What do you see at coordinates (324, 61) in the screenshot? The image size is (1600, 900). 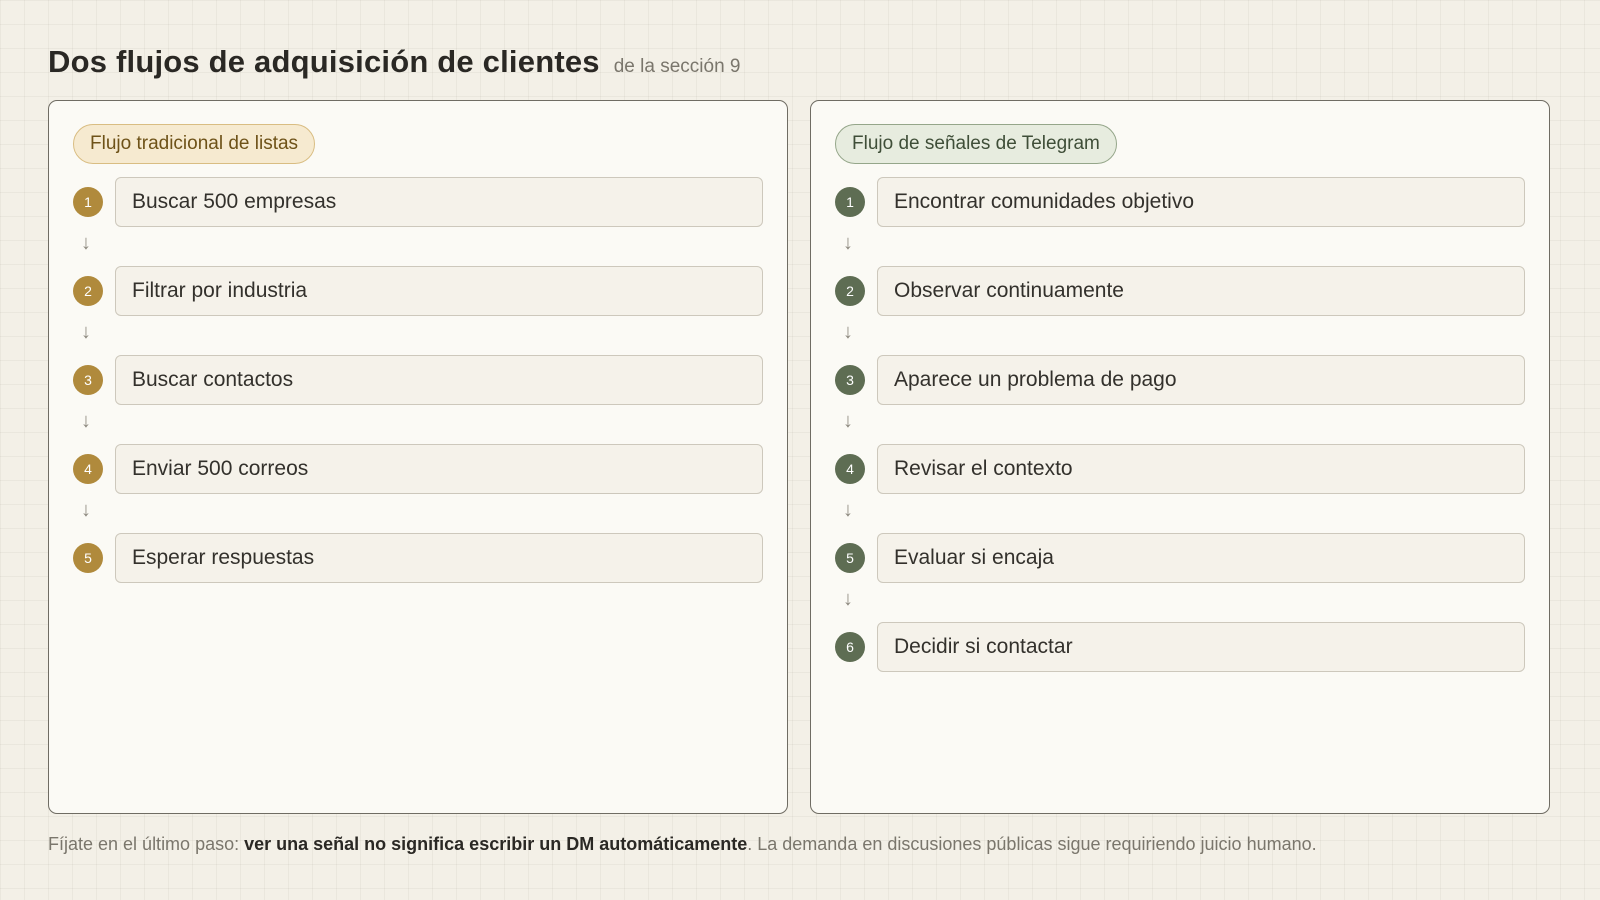 I see `page-title: Dos flujos de adquisición de clientes` at bounding box center [324, 61].